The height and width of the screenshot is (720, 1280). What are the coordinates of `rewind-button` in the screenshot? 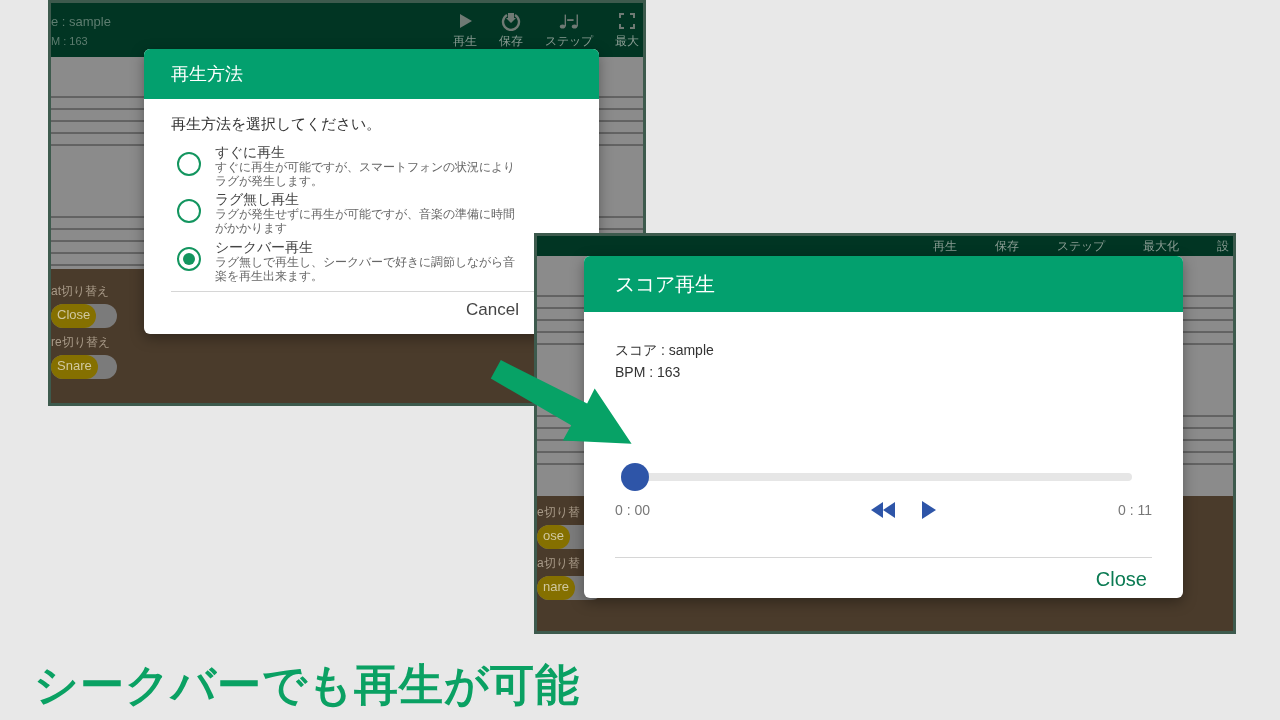 It's located at (883, 510).